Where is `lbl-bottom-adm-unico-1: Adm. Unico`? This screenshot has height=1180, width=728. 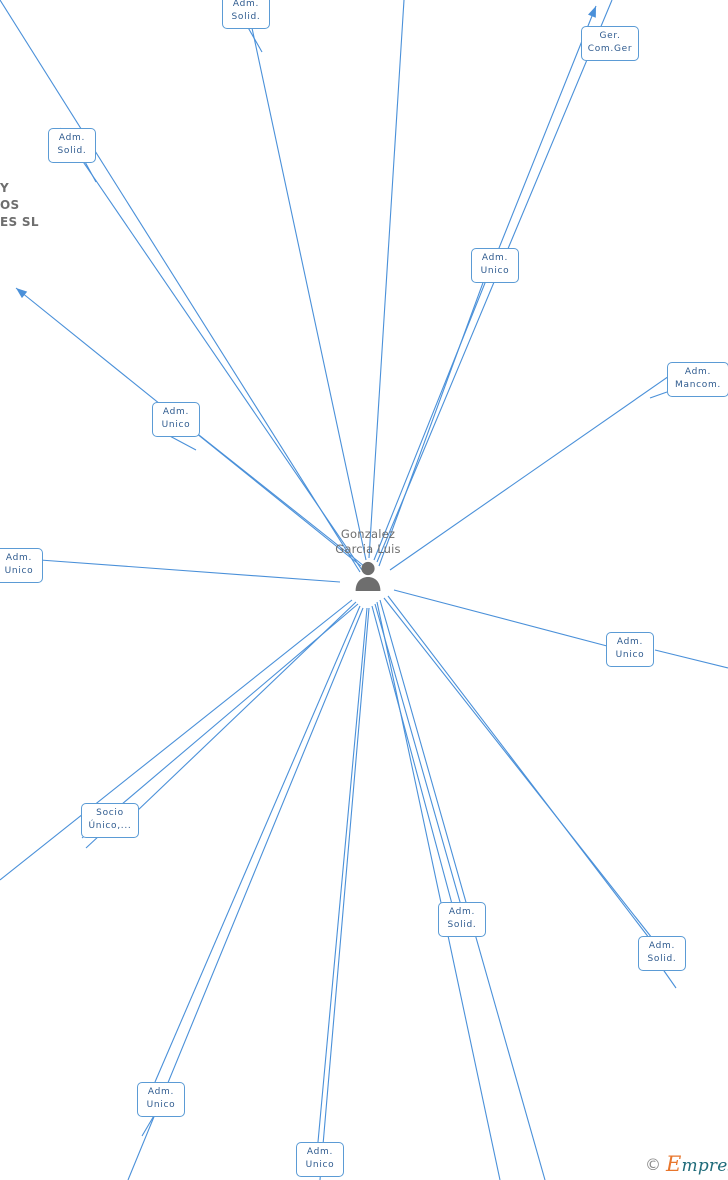
lbl-bottom-adm-unico-1: Adm. Unico is located at coordinates (161, 1099).